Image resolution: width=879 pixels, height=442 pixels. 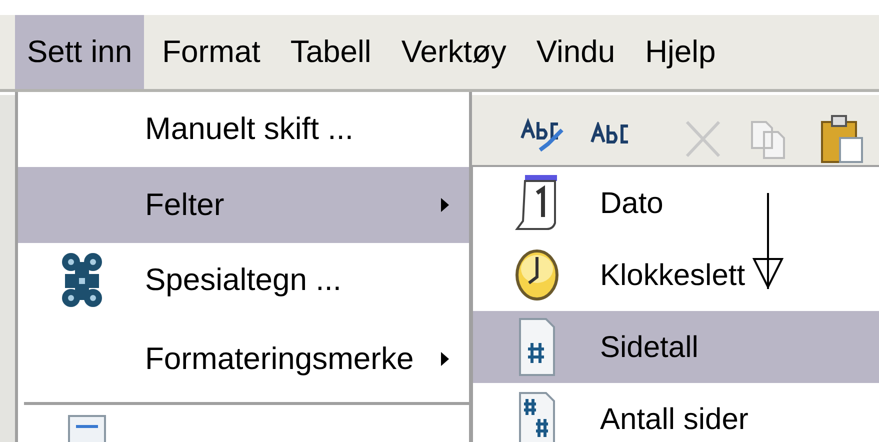 I want to click on cut-icon, so click(x=703, y=139).